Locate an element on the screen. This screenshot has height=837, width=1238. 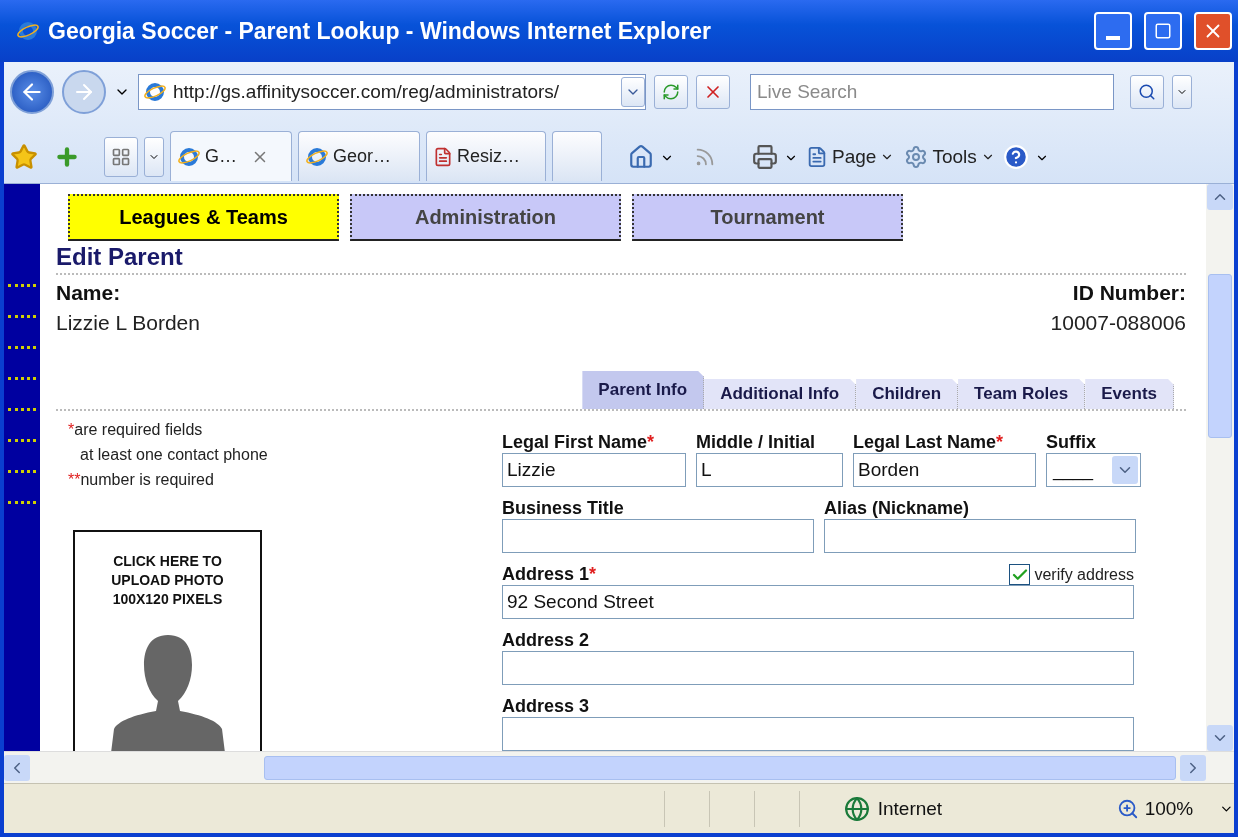
verify-address-checkbox: verify address is located at coordinates (1071, 574).